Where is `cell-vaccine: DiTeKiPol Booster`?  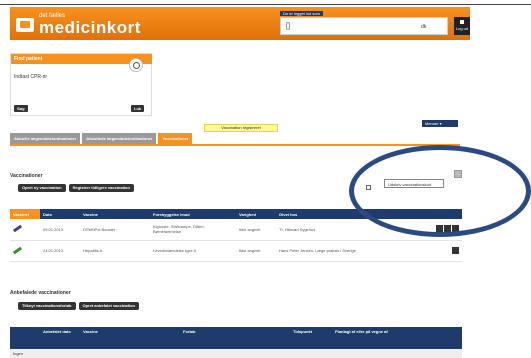
cell-vaccine: DiTeKiPol Booster is located at coordinates (115, 230).